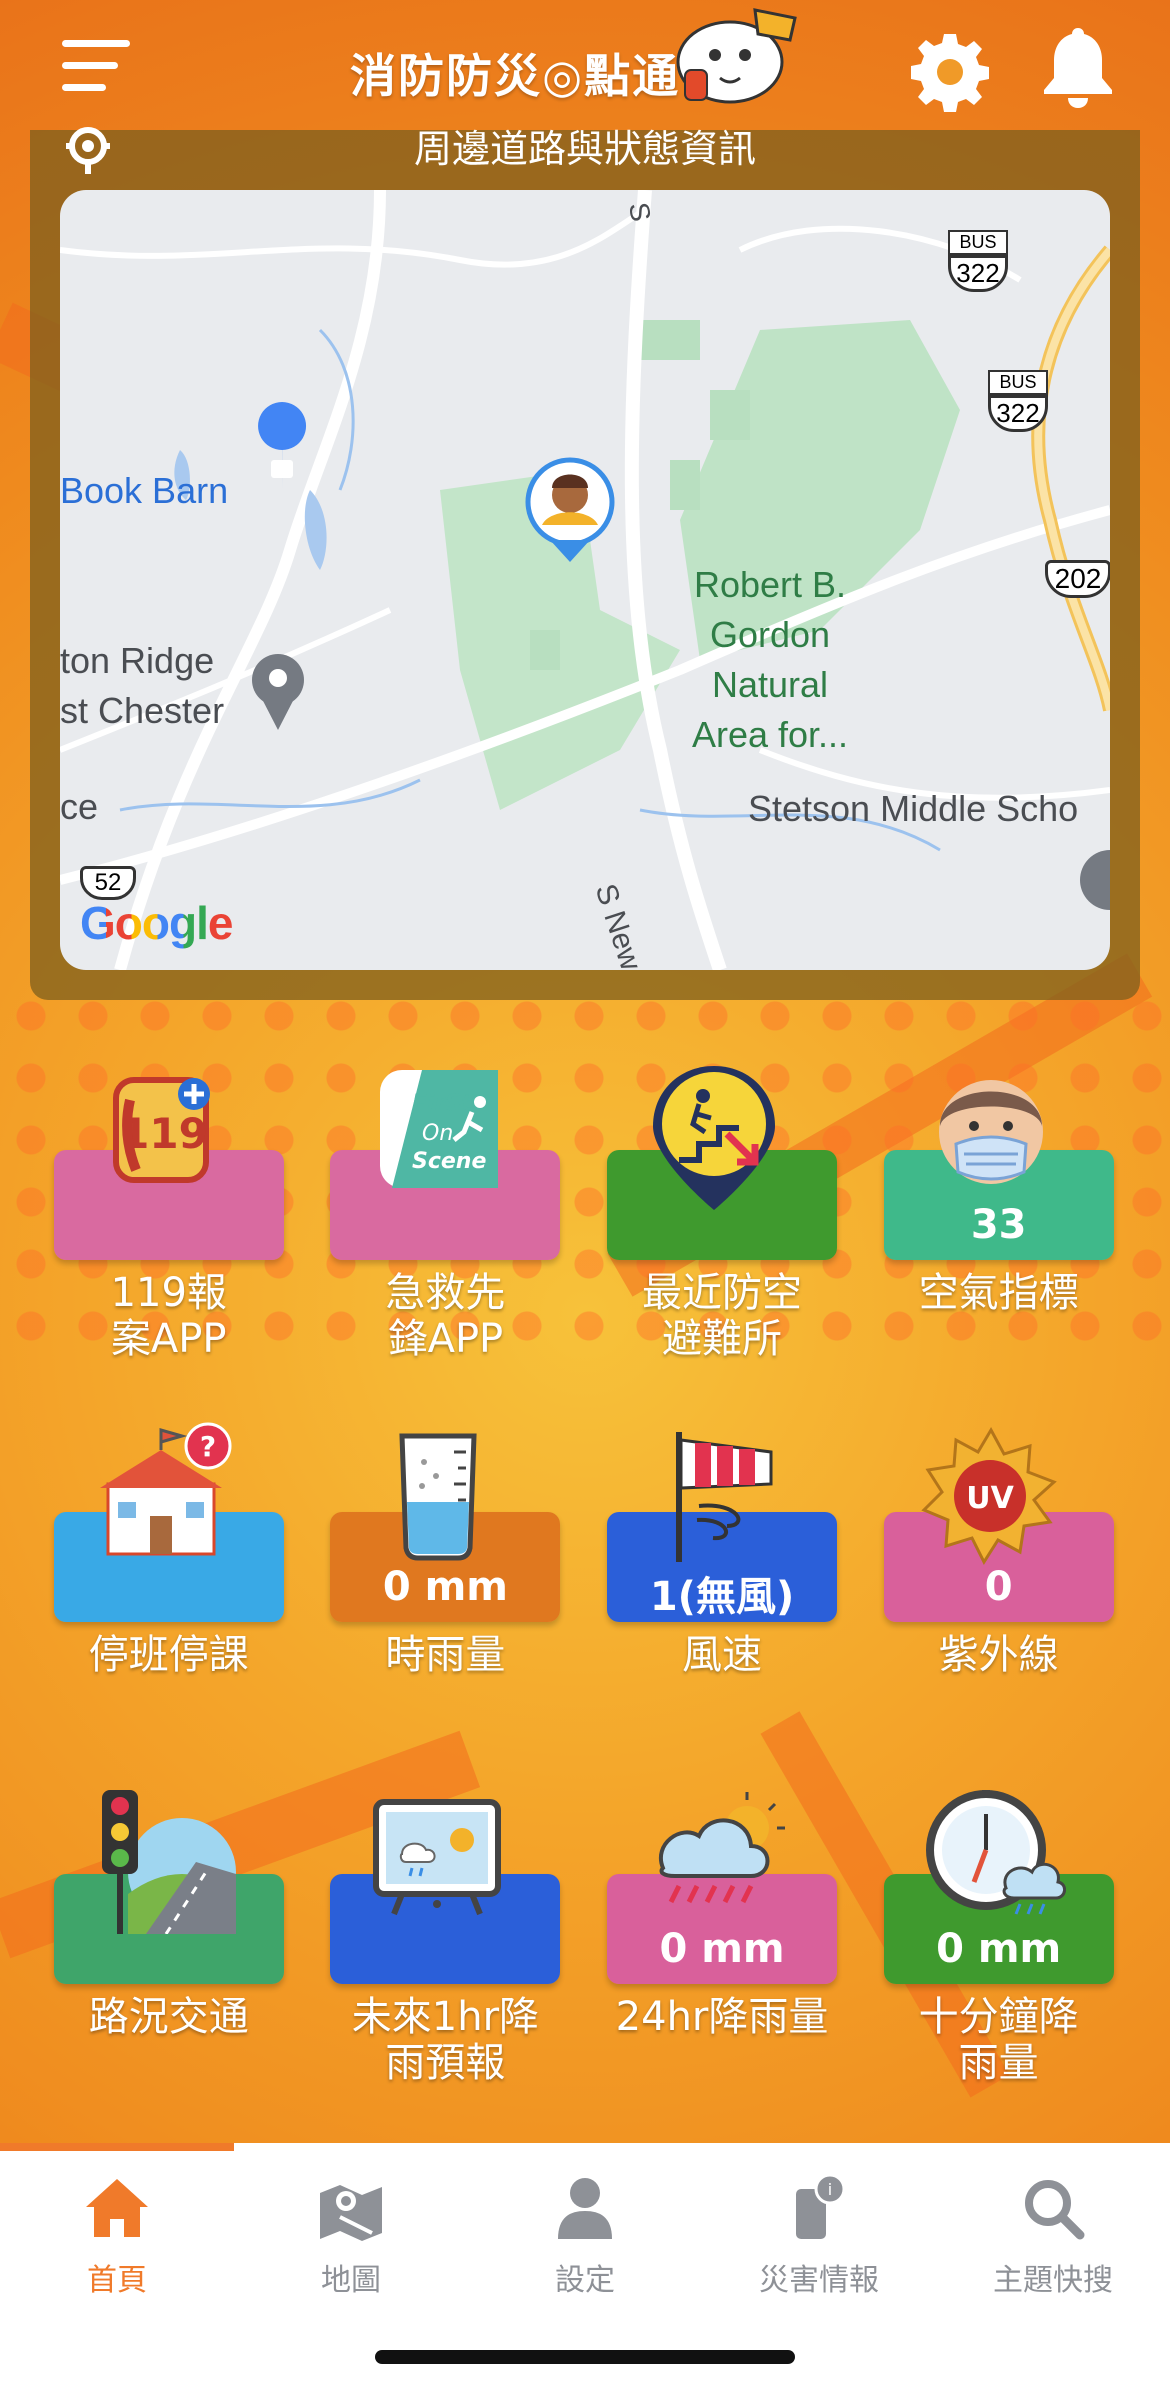  I want to click on phone-info-icon: i, so click(821, 2206).